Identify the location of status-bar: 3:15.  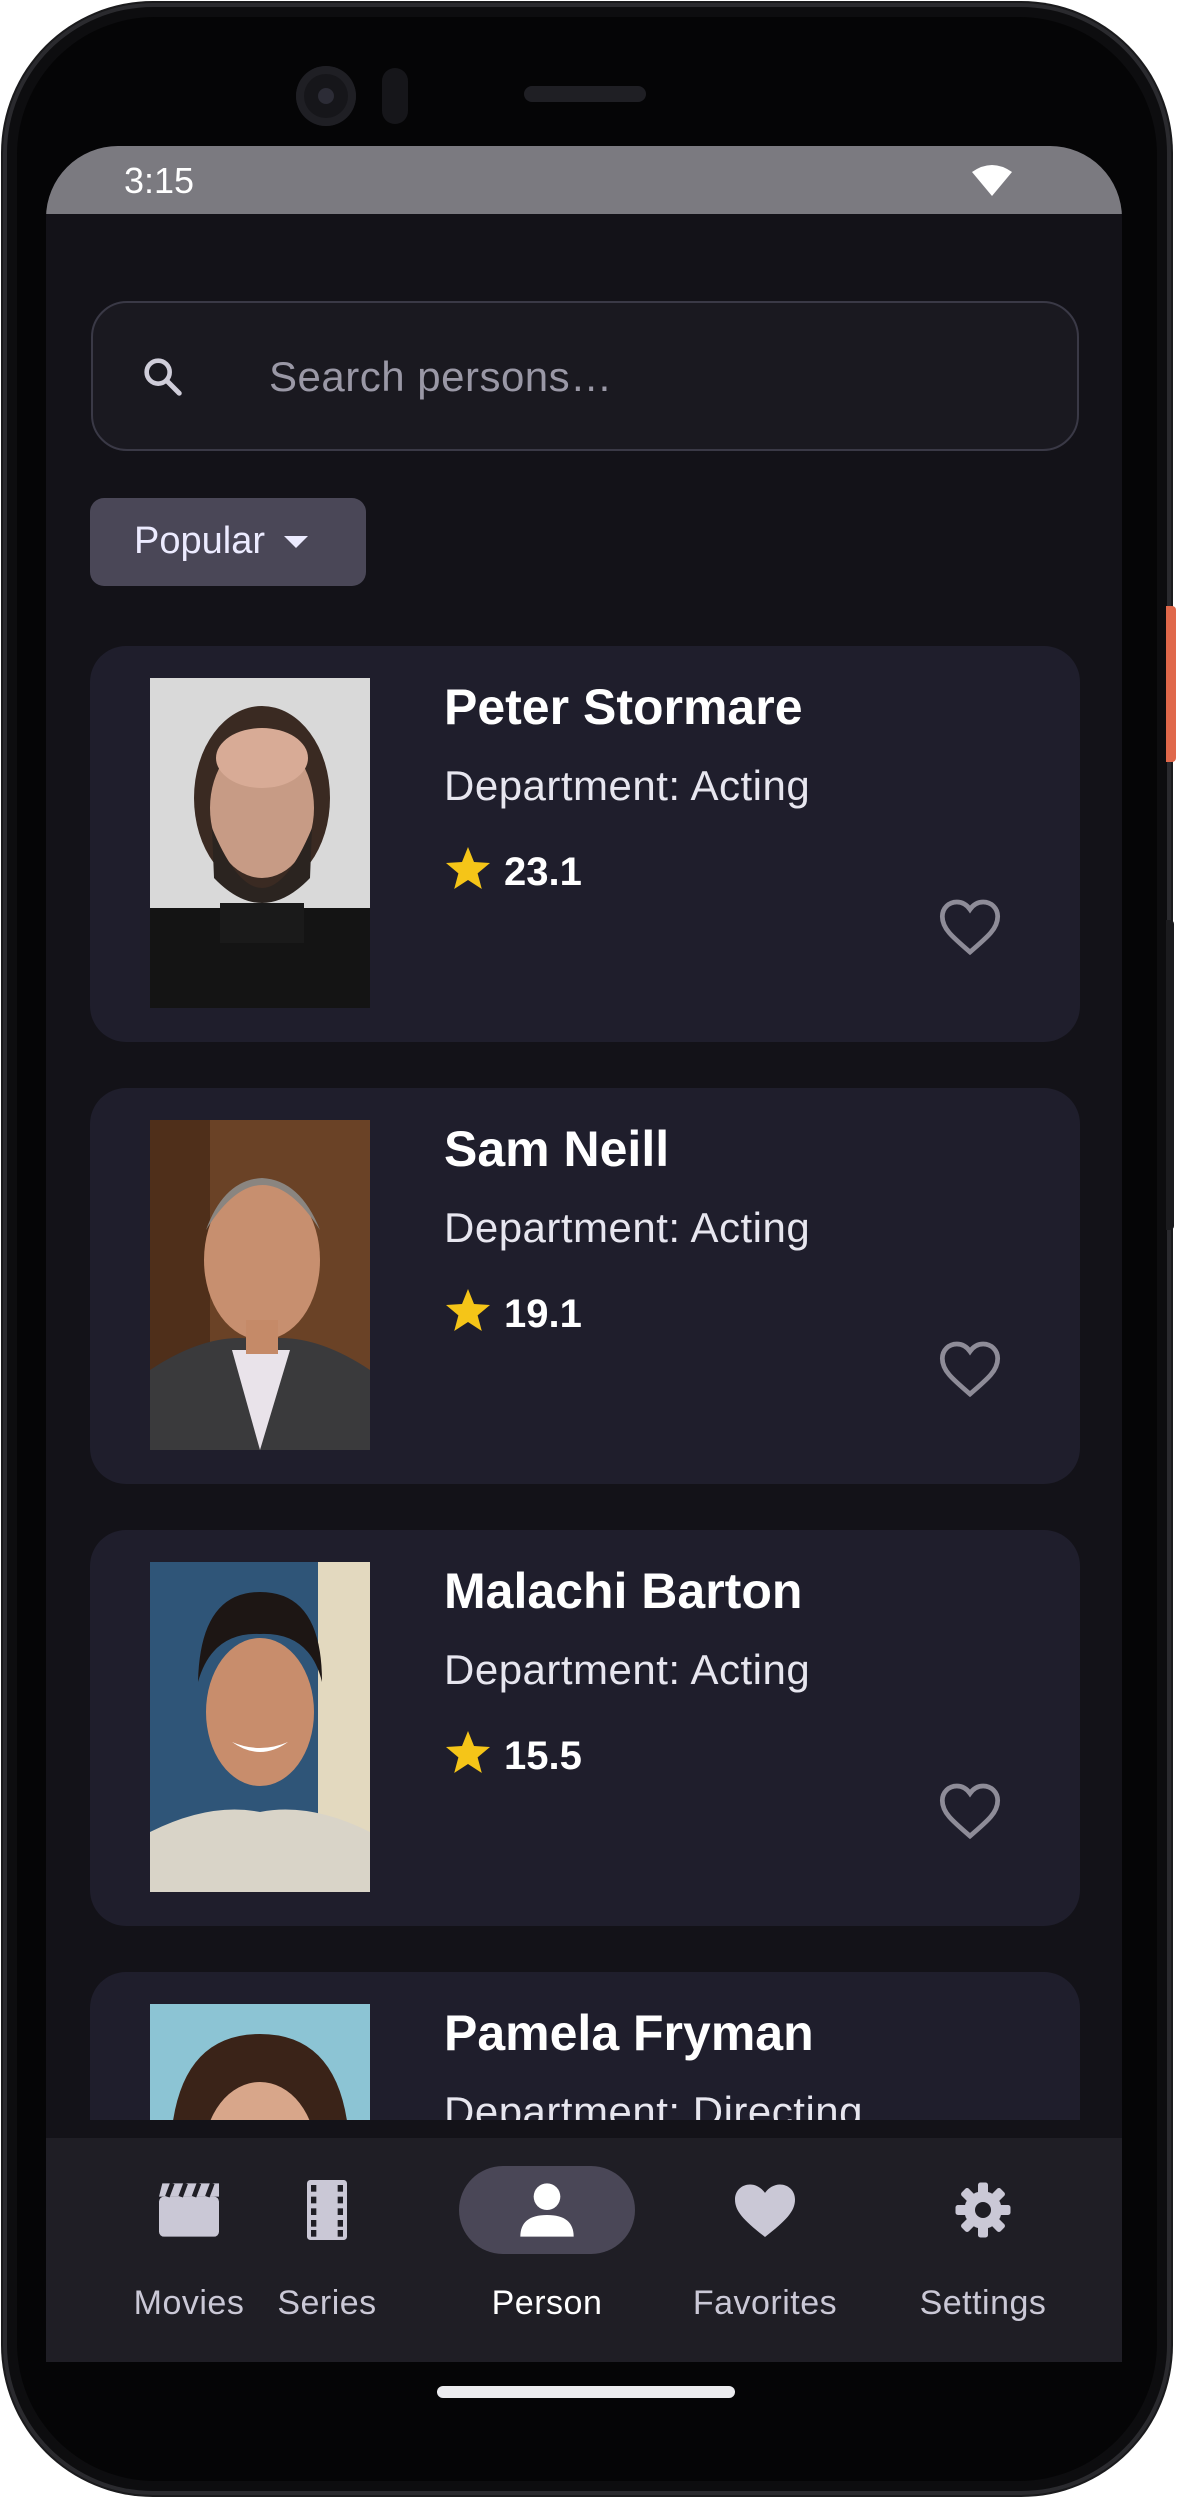
(584, 180).